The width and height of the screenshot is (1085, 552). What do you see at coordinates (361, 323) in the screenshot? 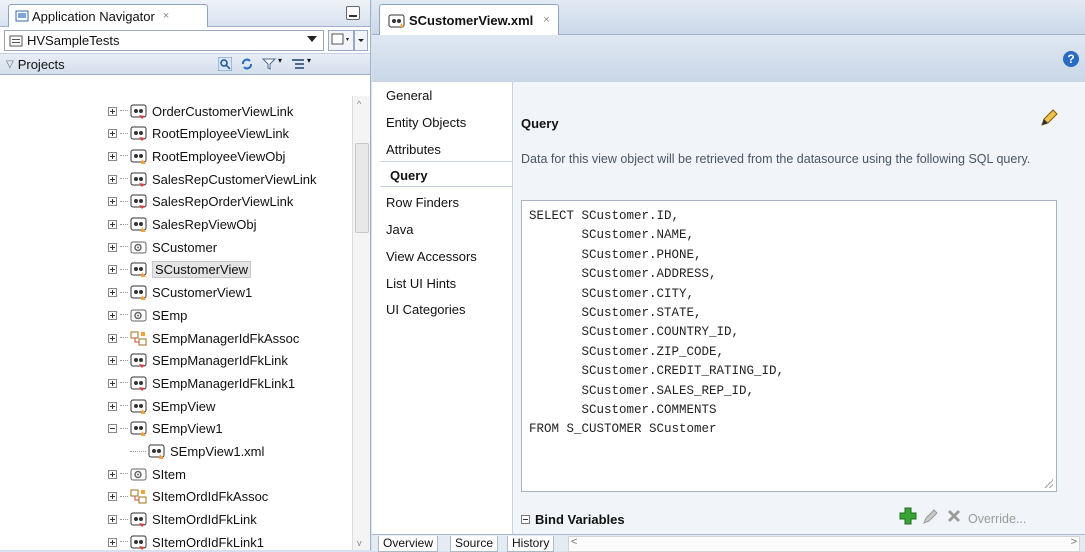
I see `tree-scrollbar: ^ v` at bounding box center [361, 323].